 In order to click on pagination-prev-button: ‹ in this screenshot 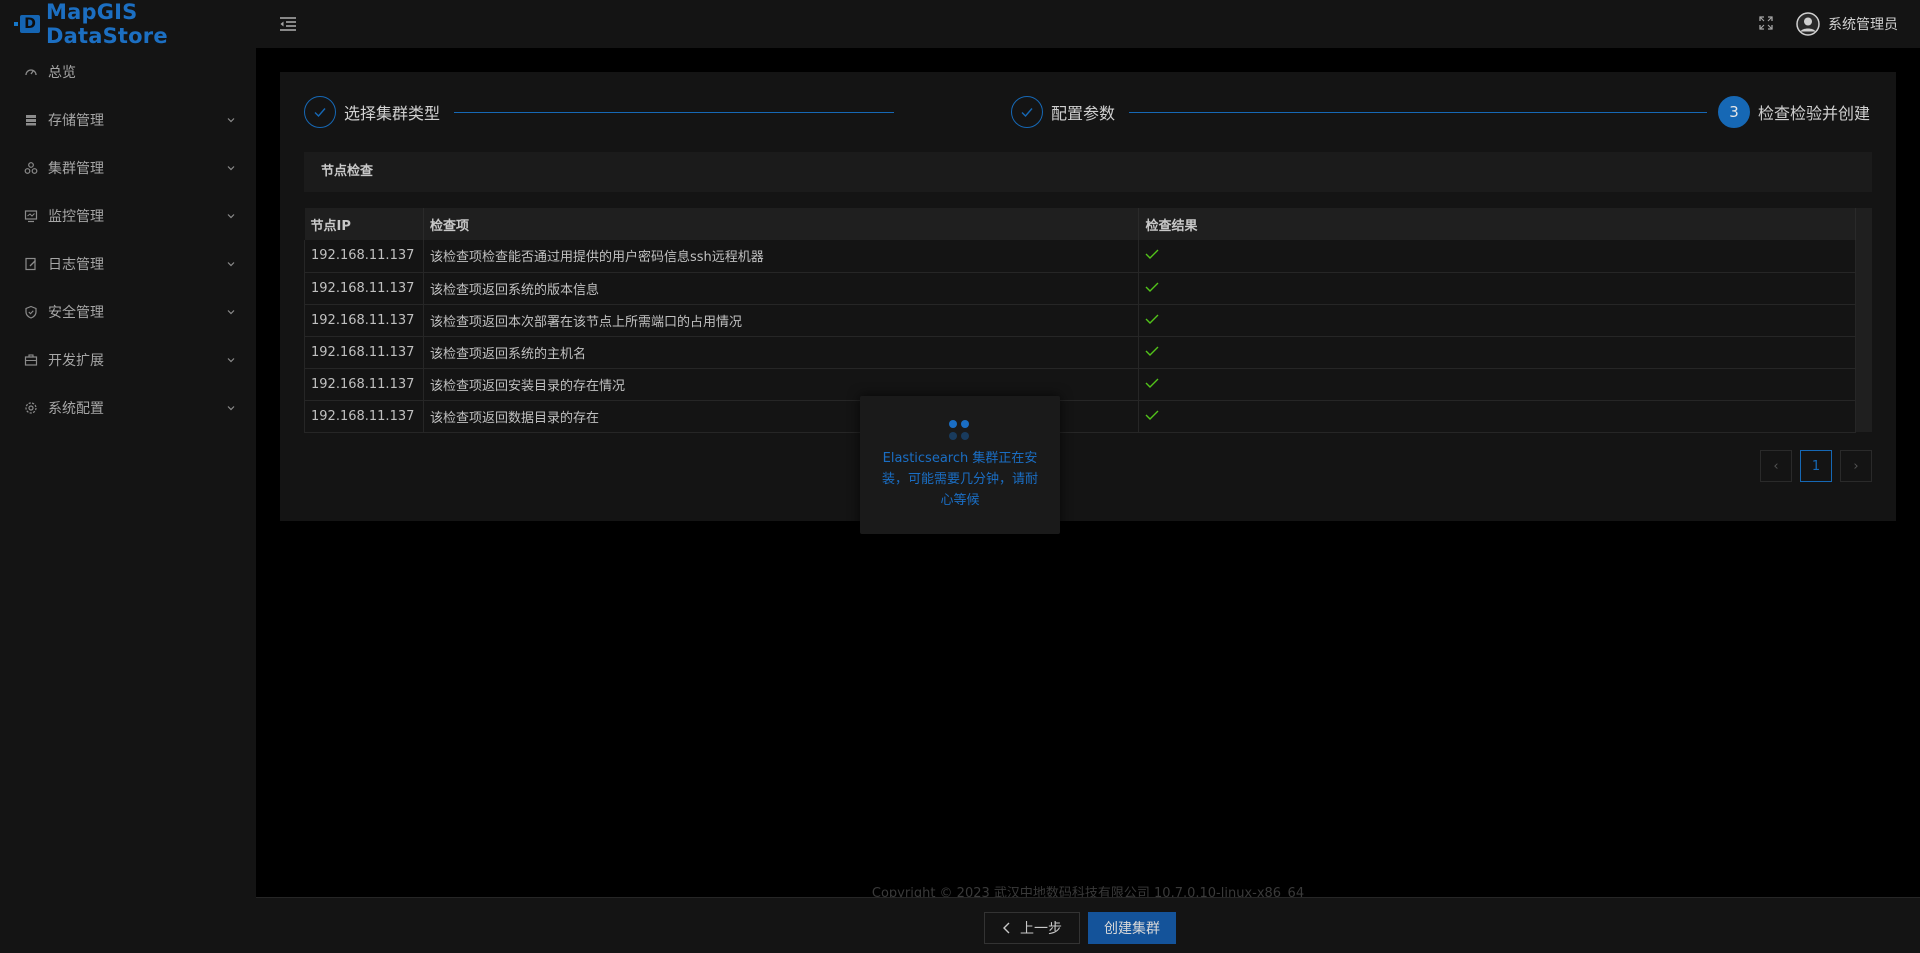, I will do `click(1776, 466)`.